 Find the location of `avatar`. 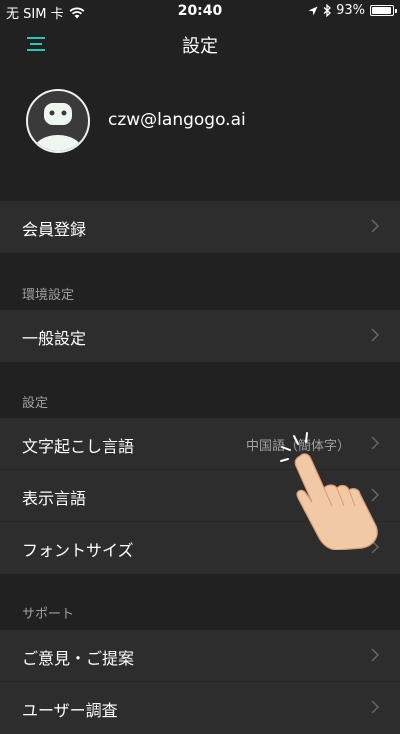

avatar is located at coordinates (58, 121).